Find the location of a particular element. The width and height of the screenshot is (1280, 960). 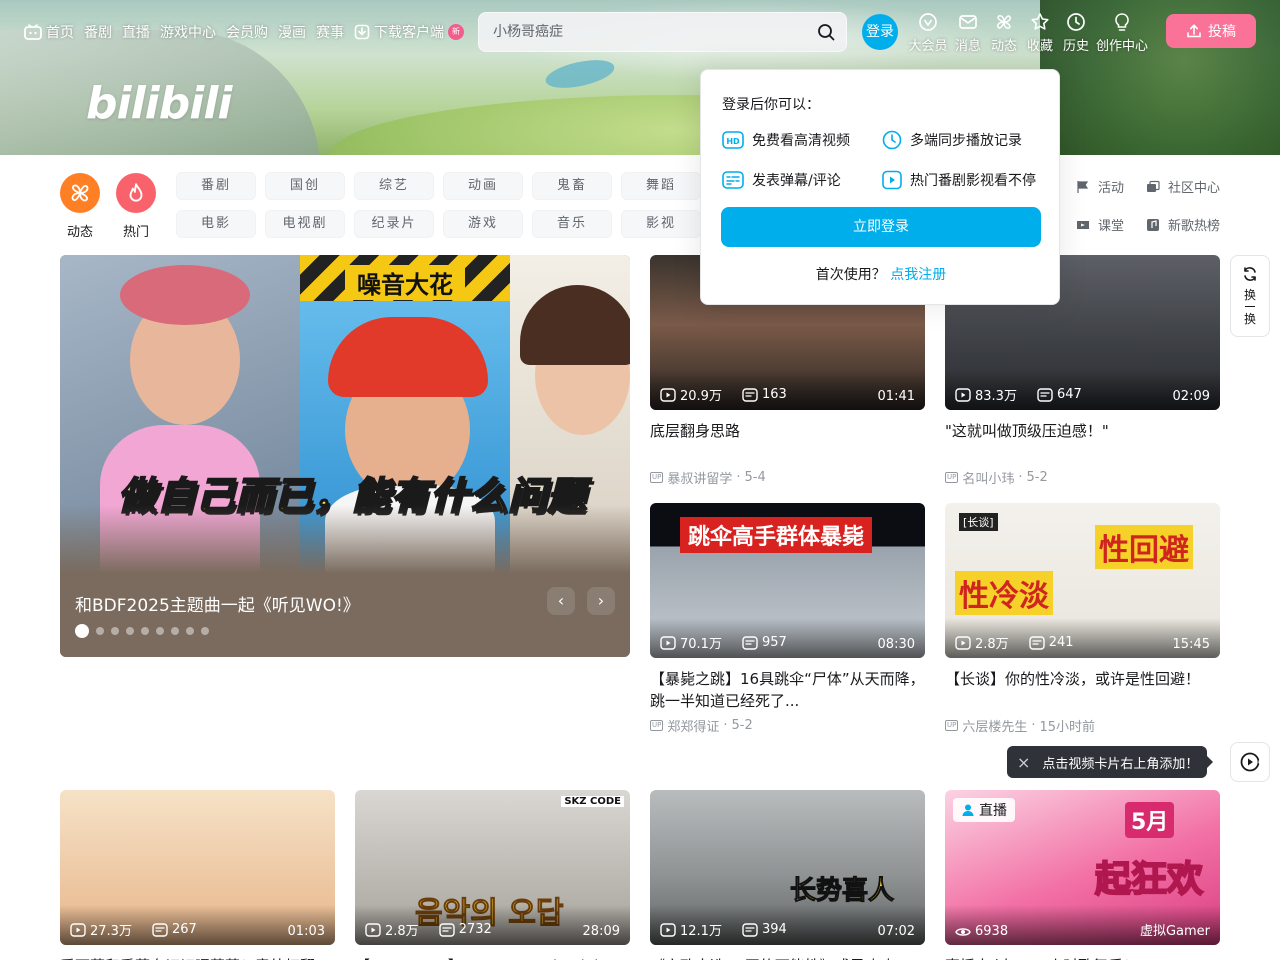

video-date: 15小时前 is located at coordinates (1067, 727).